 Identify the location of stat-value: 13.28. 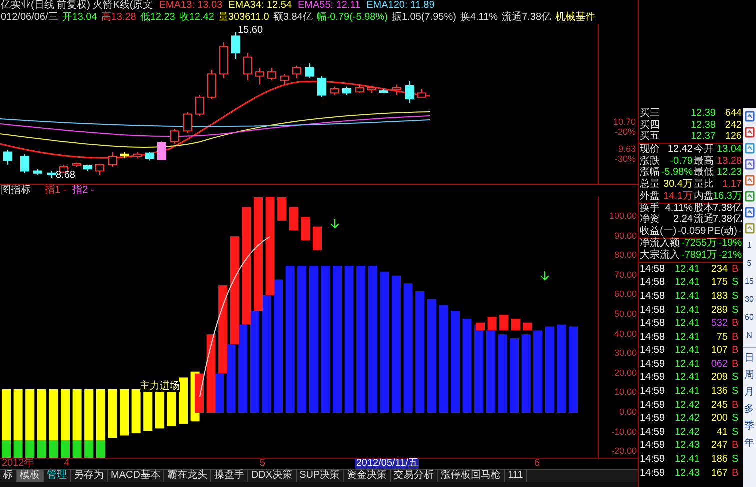
(729, 161).